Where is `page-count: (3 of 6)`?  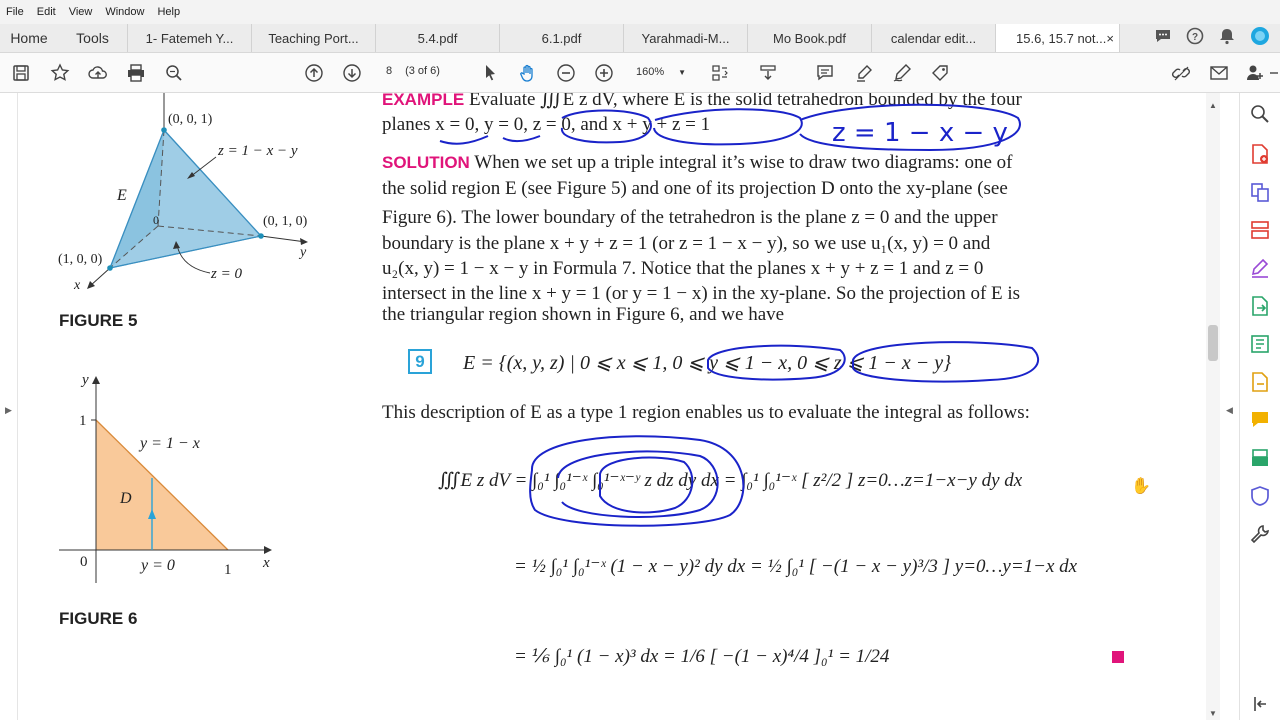
page-count: (3 of 6) is located at coordinates (422, 71).